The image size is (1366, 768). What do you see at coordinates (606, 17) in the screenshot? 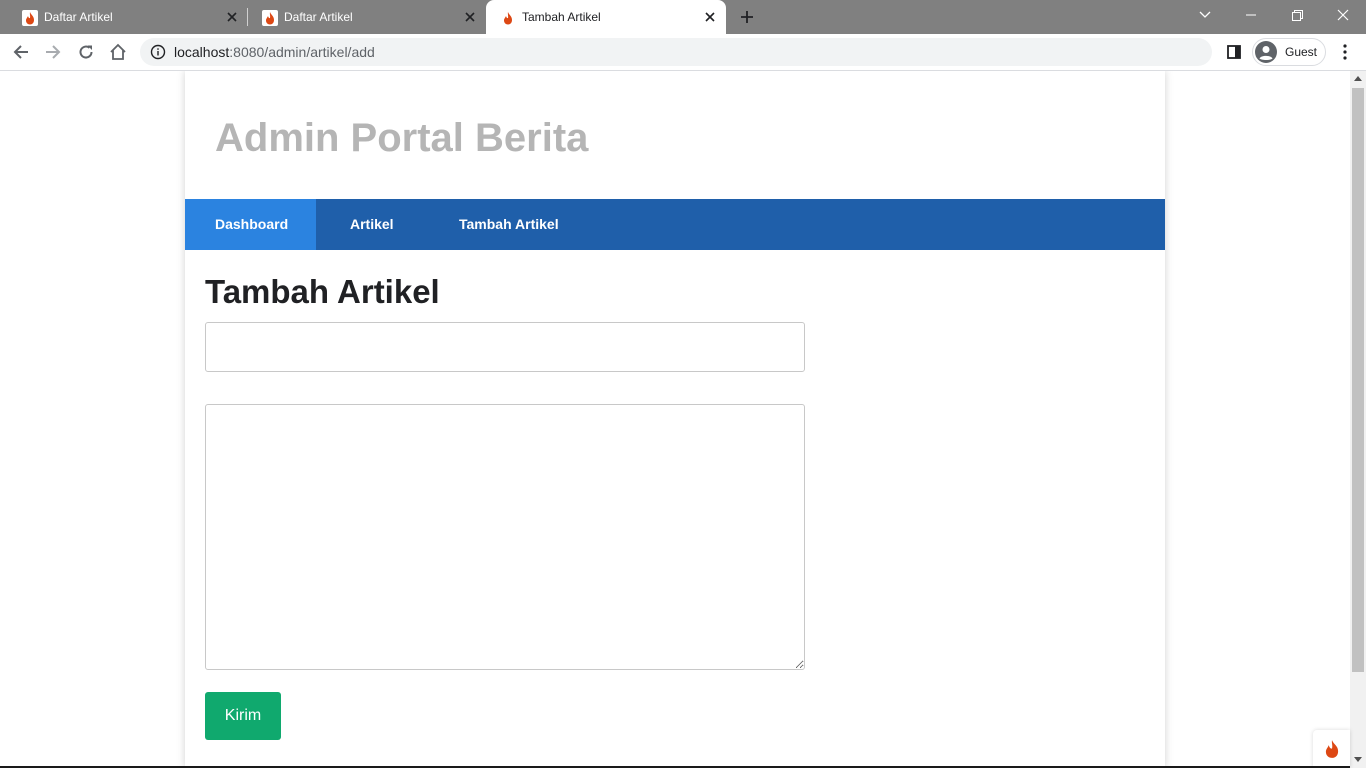
I see `browser-tab-active: Tambah Artikel` at bounding box center [606, 17].